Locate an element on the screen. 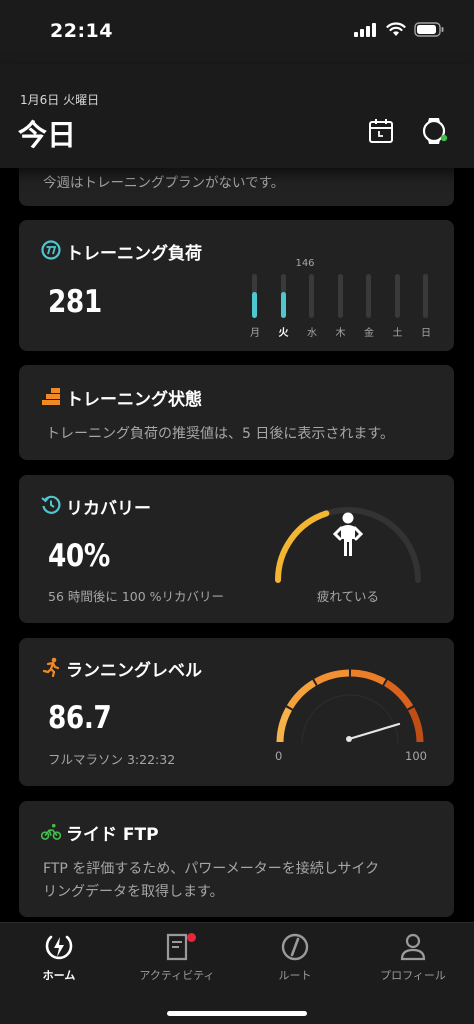 The image size is (474, 1024). recovery-gauge is located at coordinates (348, 545).